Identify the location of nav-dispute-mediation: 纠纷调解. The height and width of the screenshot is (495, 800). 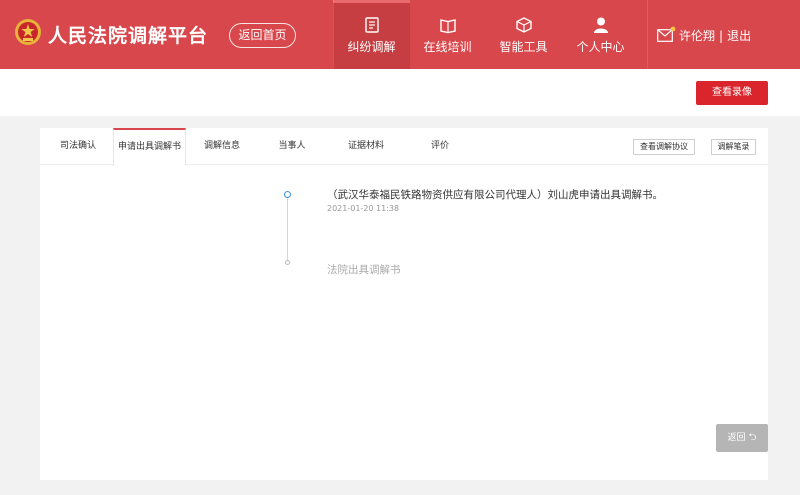
(371, 34).